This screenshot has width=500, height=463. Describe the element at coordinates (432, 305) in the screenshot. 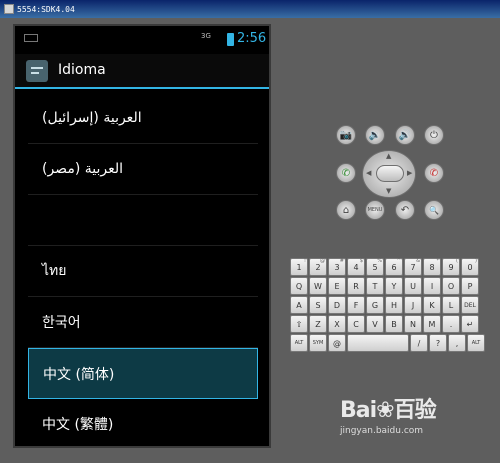

I see `key-k: K` at that location.